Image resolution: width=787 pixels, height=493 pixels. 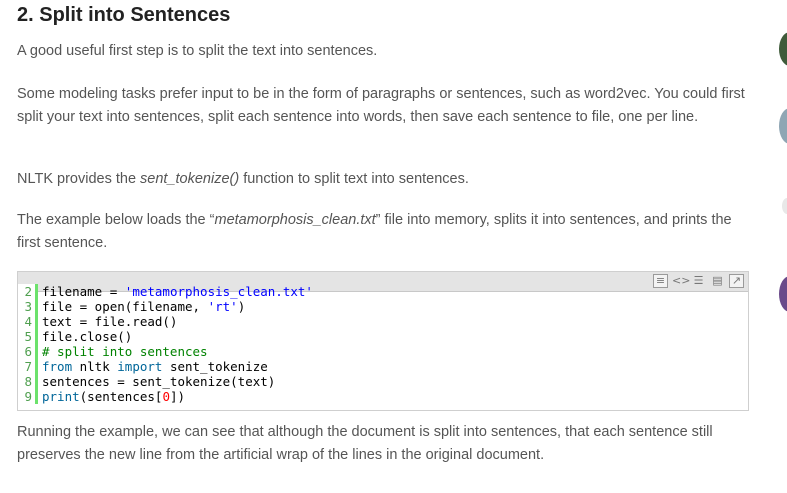 I want to click on code-line: 9 print(sentences[0]), so click(x=383, y=396).